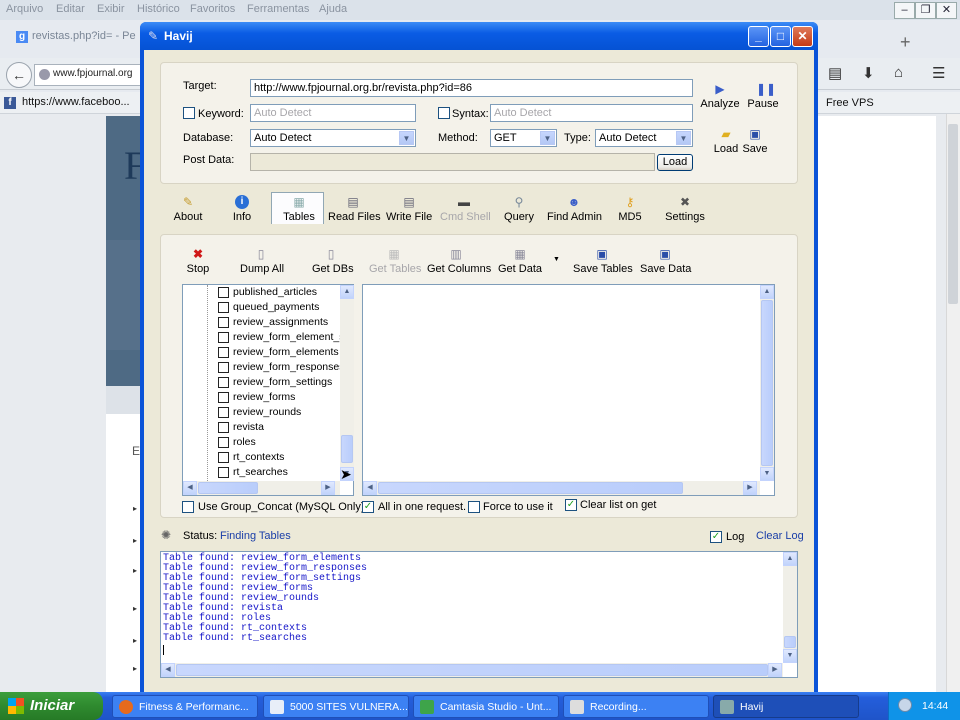  I want to click on get-tables-button: ▦ Get Tables, so click(395, 261).